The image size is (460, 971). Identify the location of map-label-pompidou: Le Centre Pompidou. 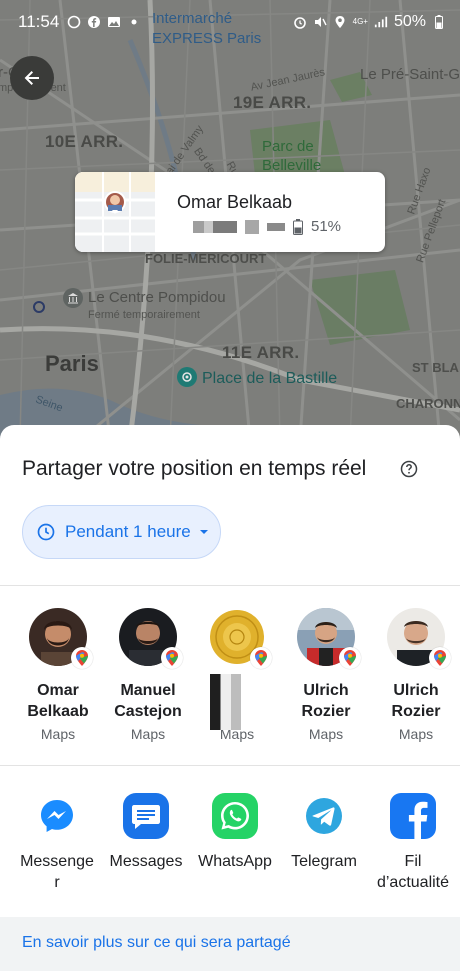
(157, 297).